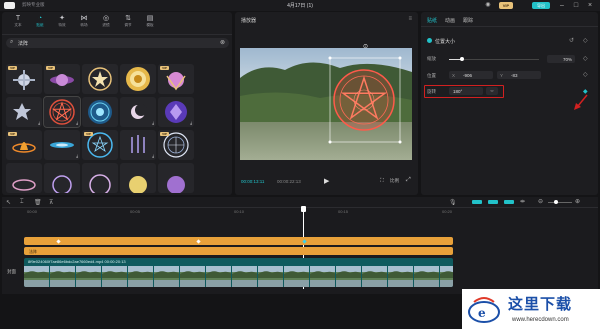 This screenshot has height=329, width=600. I want to click on sticker-thumb-selected: ⤓, so click(62, 112).